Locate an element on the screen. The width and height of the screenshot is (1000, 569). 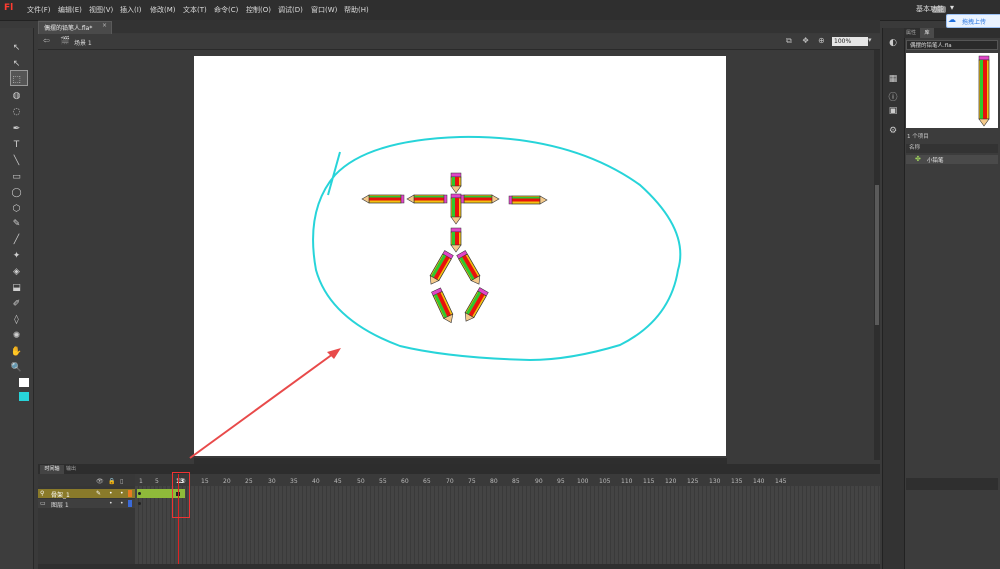
stroke-color-swatch is located at coordinates (24, 382).